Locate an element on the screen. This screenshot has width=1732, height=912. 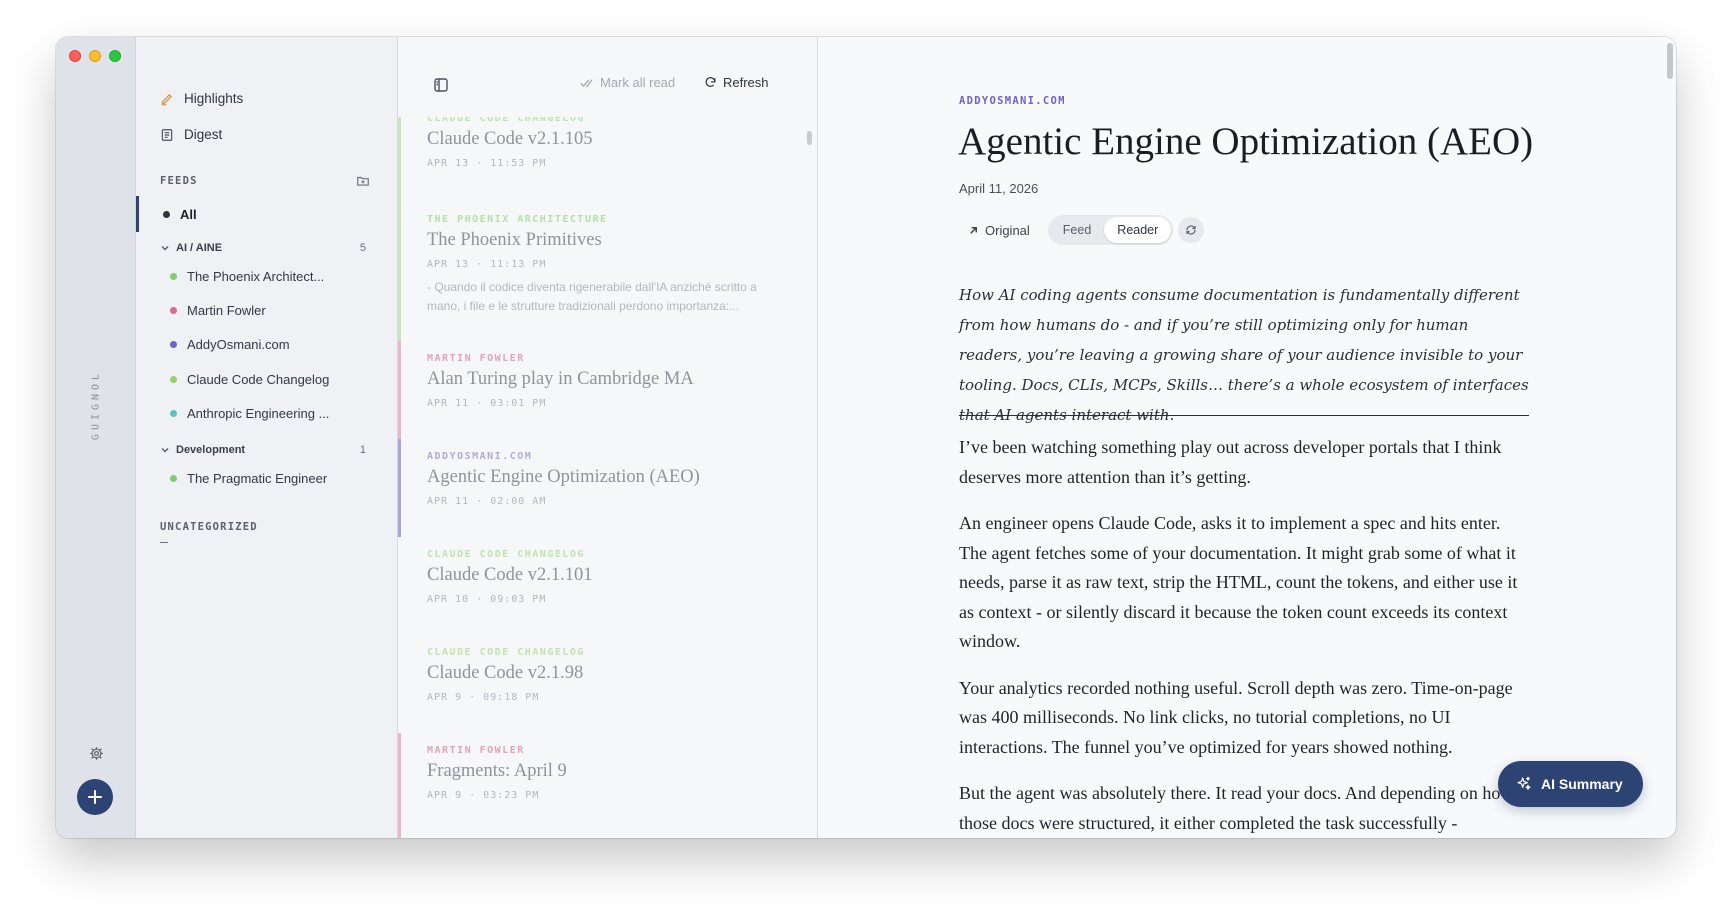
article-date: APR 11 is located at coordinates (448, 403).